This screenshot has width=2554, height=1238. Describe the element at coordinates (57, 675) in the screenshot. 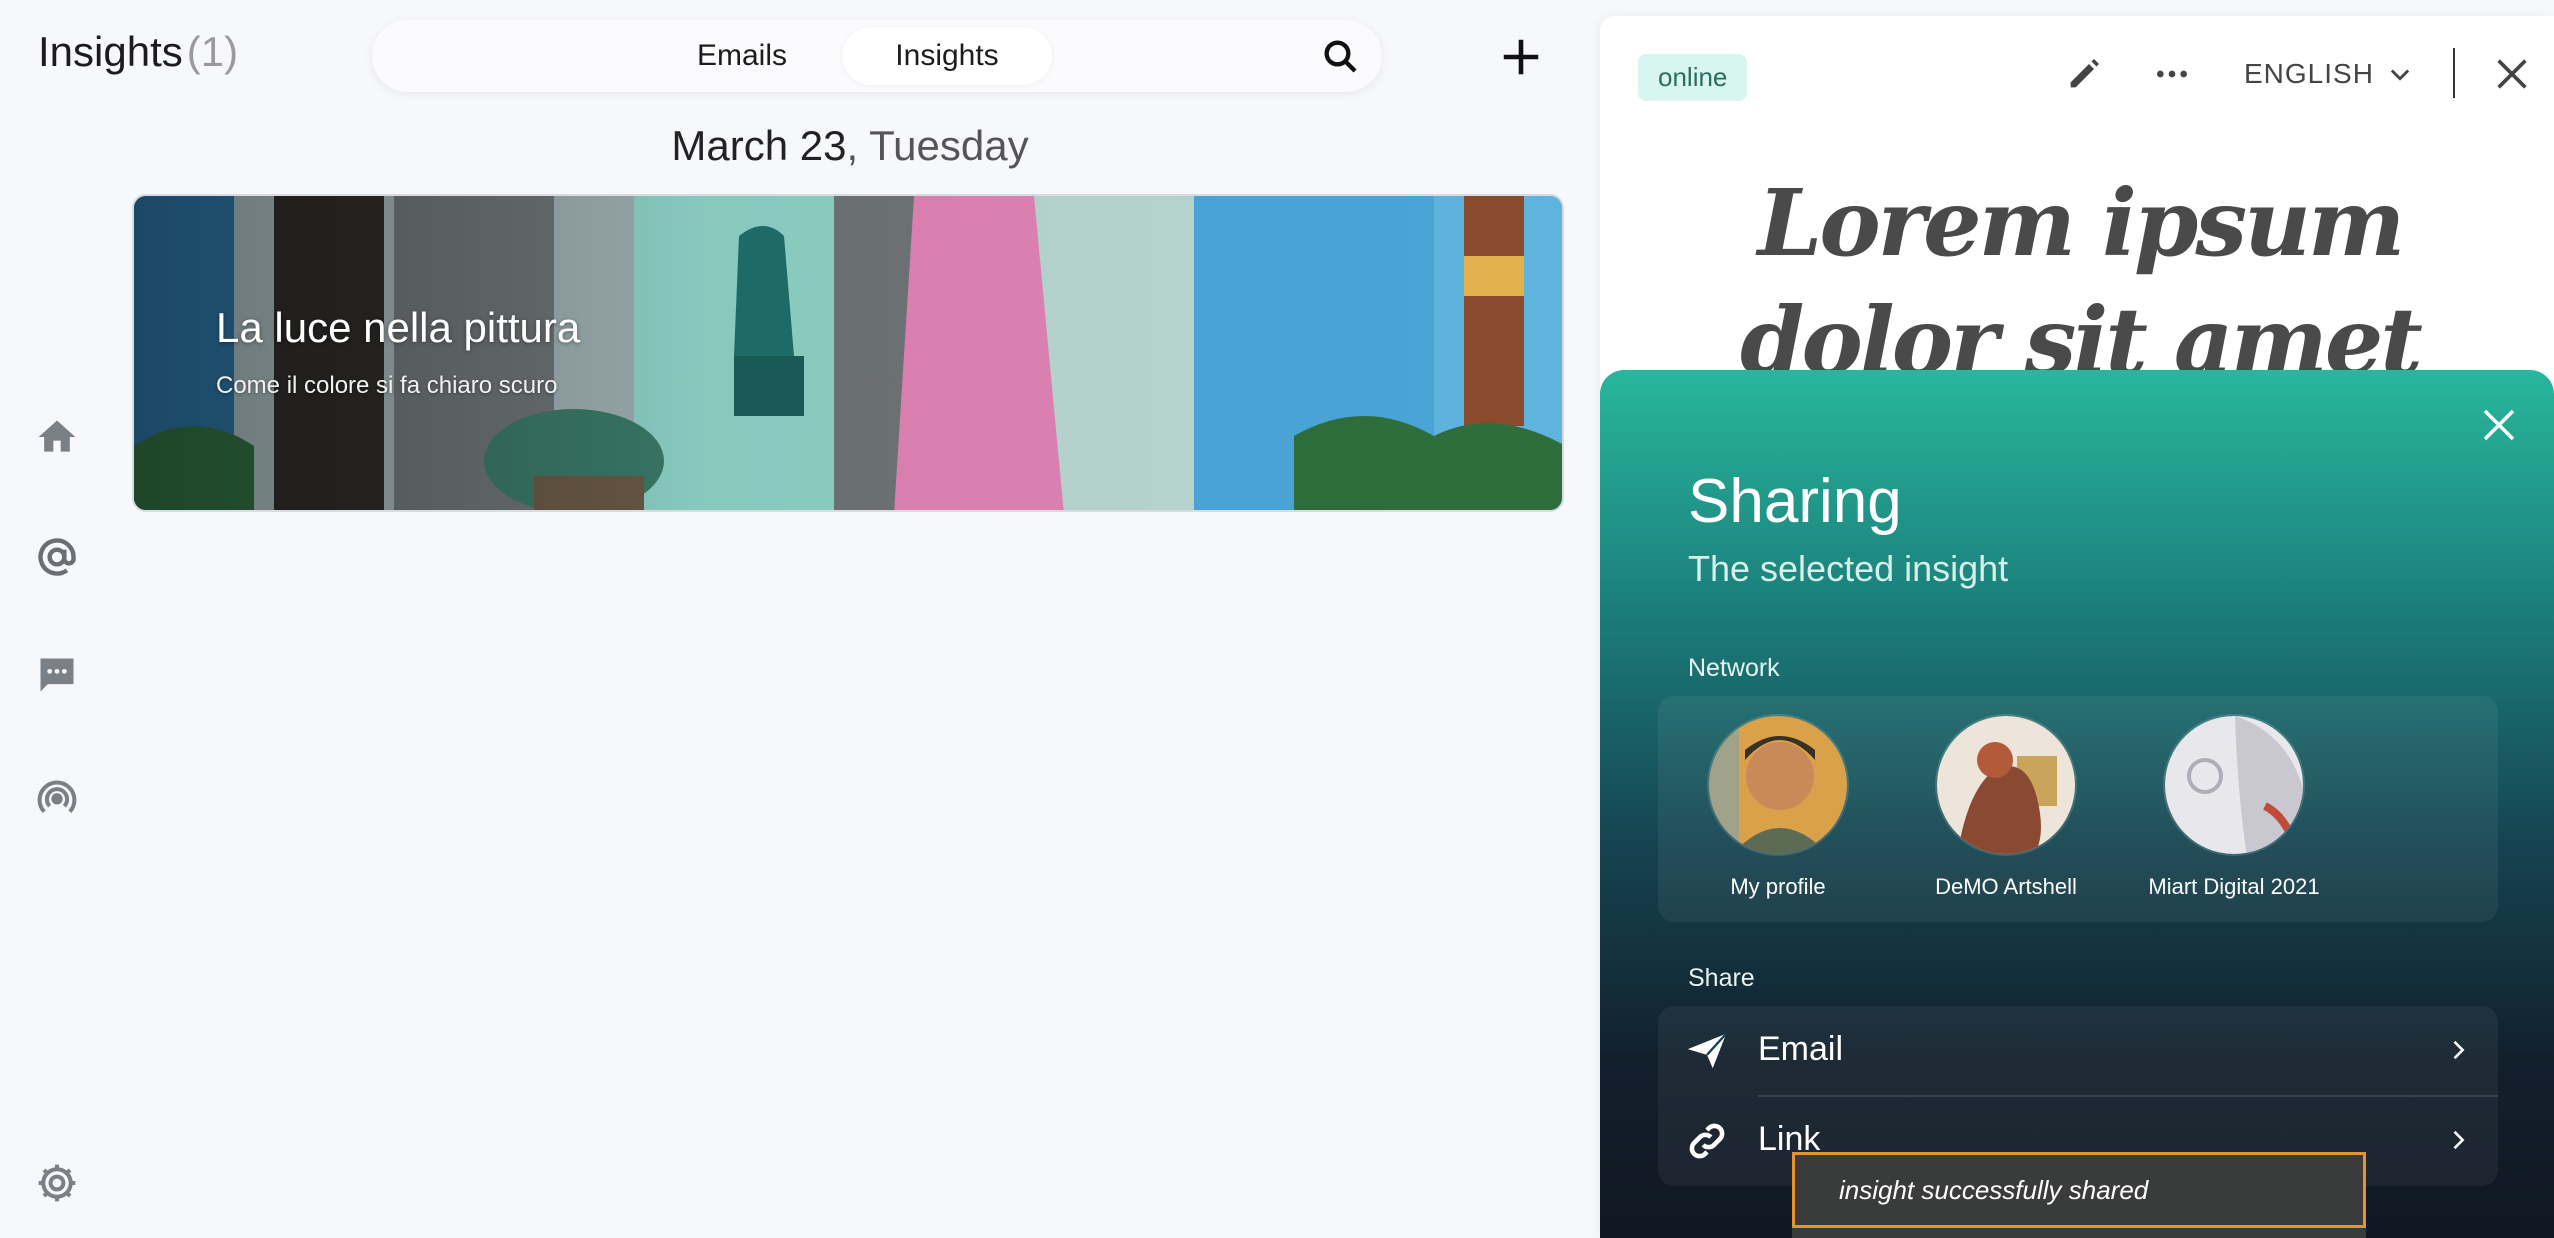

I see `chat-icon` at that location.